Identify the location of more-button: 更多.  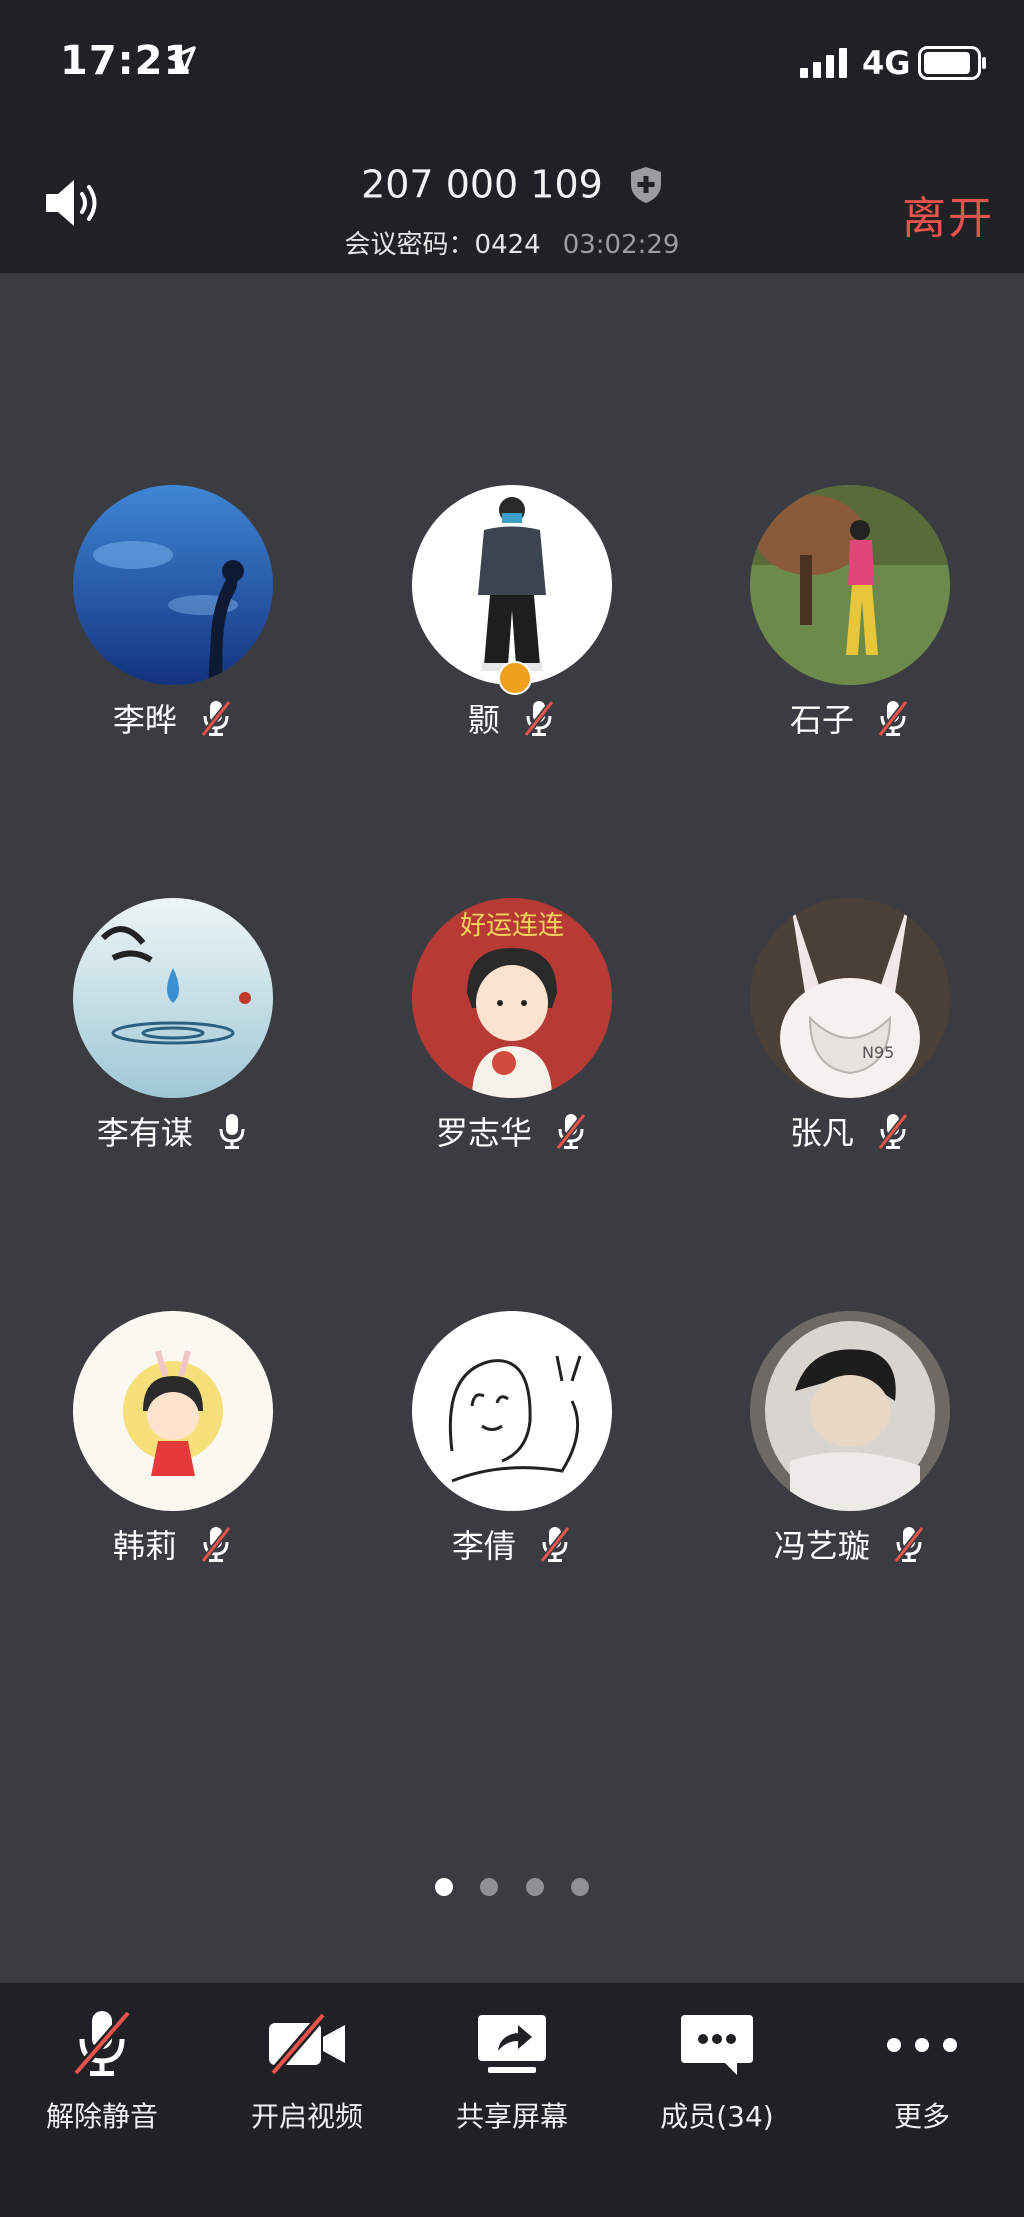
(922, 2100).